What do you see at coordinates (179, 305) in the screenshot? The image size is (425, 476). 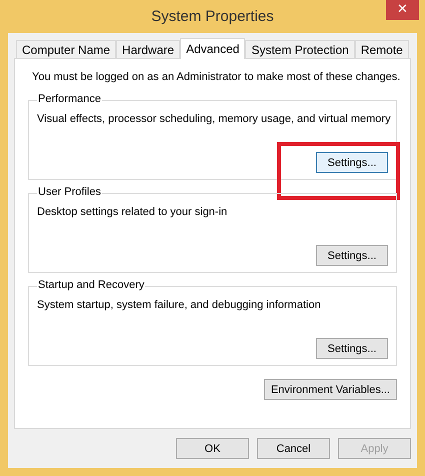 I see `group-description: System startup, system failure, and debugging information` at bounding box center [179, 305].